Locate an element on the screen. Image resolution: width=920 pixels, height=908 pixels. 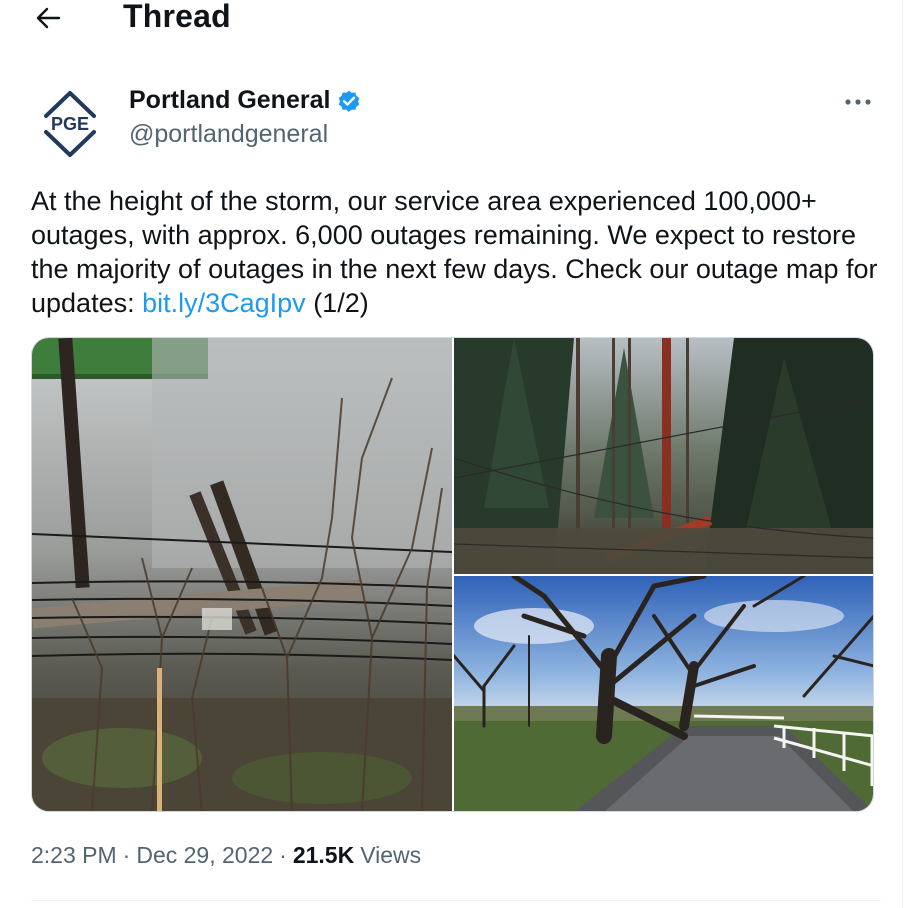
outage-map-link: bit.ly/3CagIpv is located at coordinates (224, 303).